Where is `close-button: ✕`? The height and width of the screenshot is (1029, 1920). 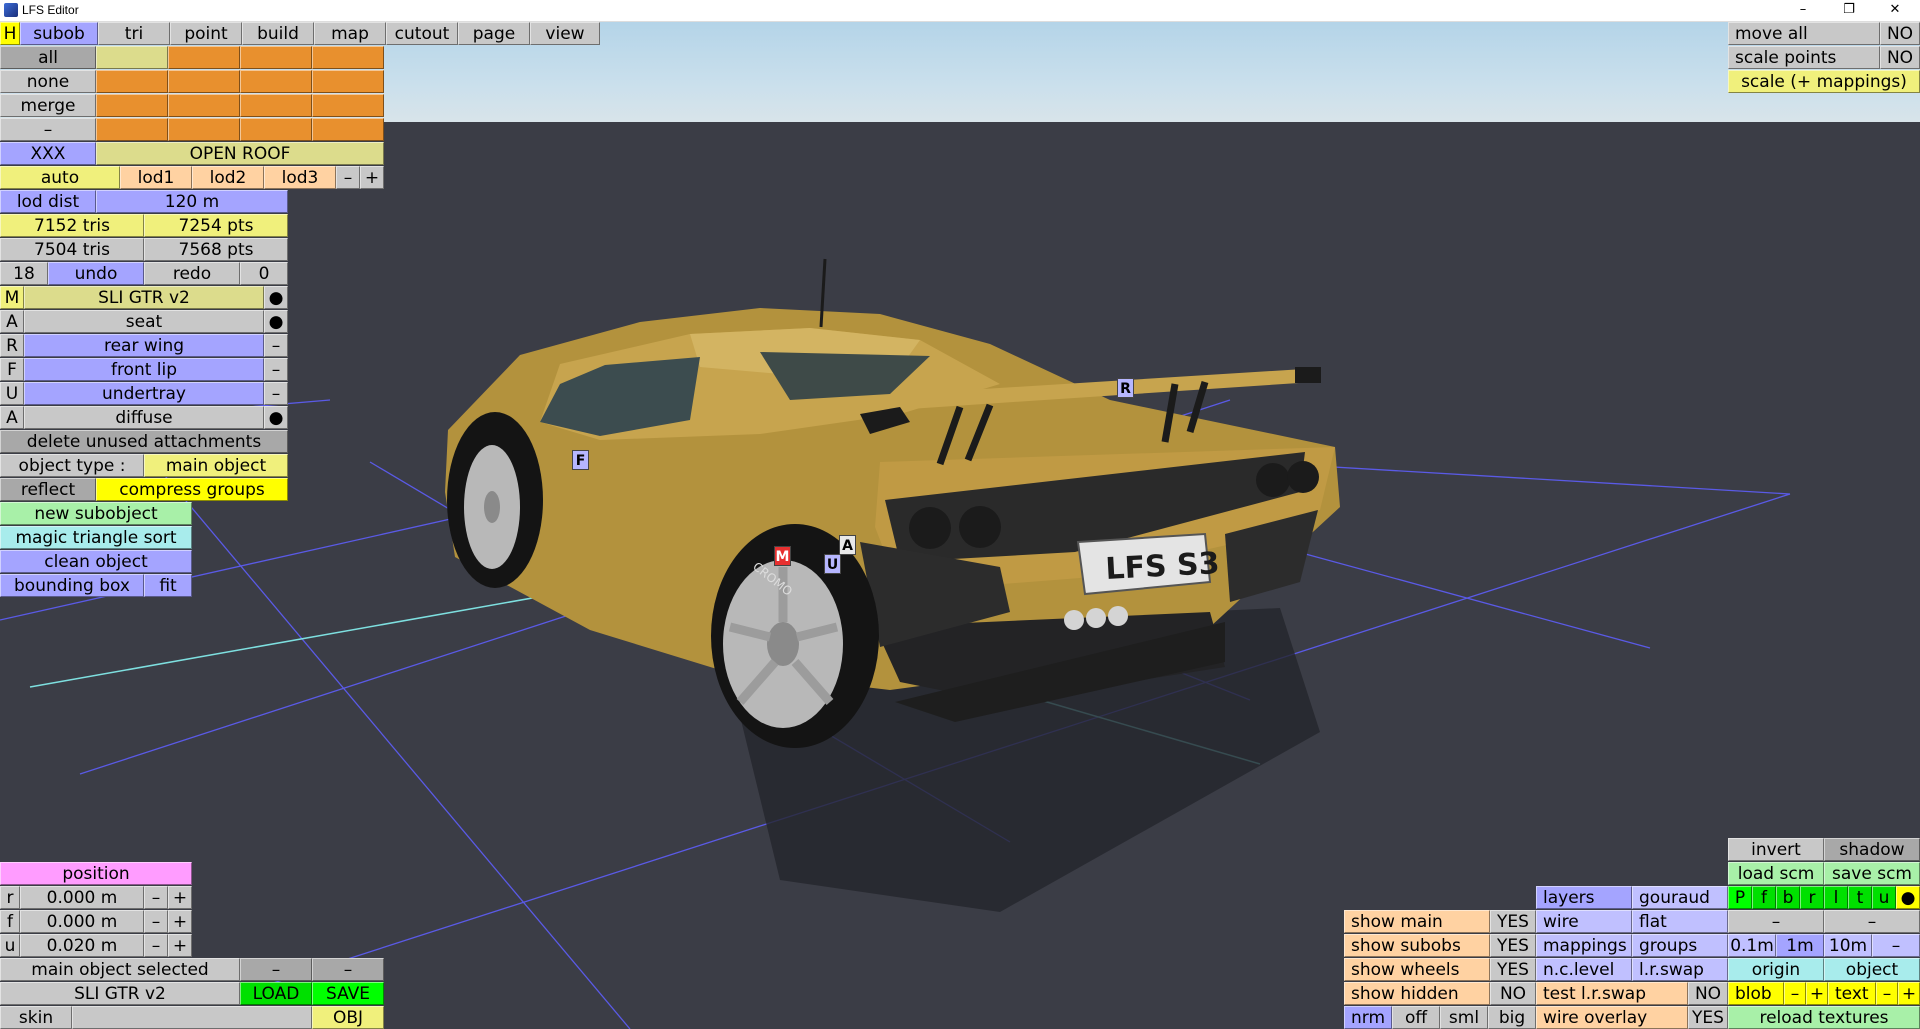
close-button: ✕ is located at coordinates (1895, 11).